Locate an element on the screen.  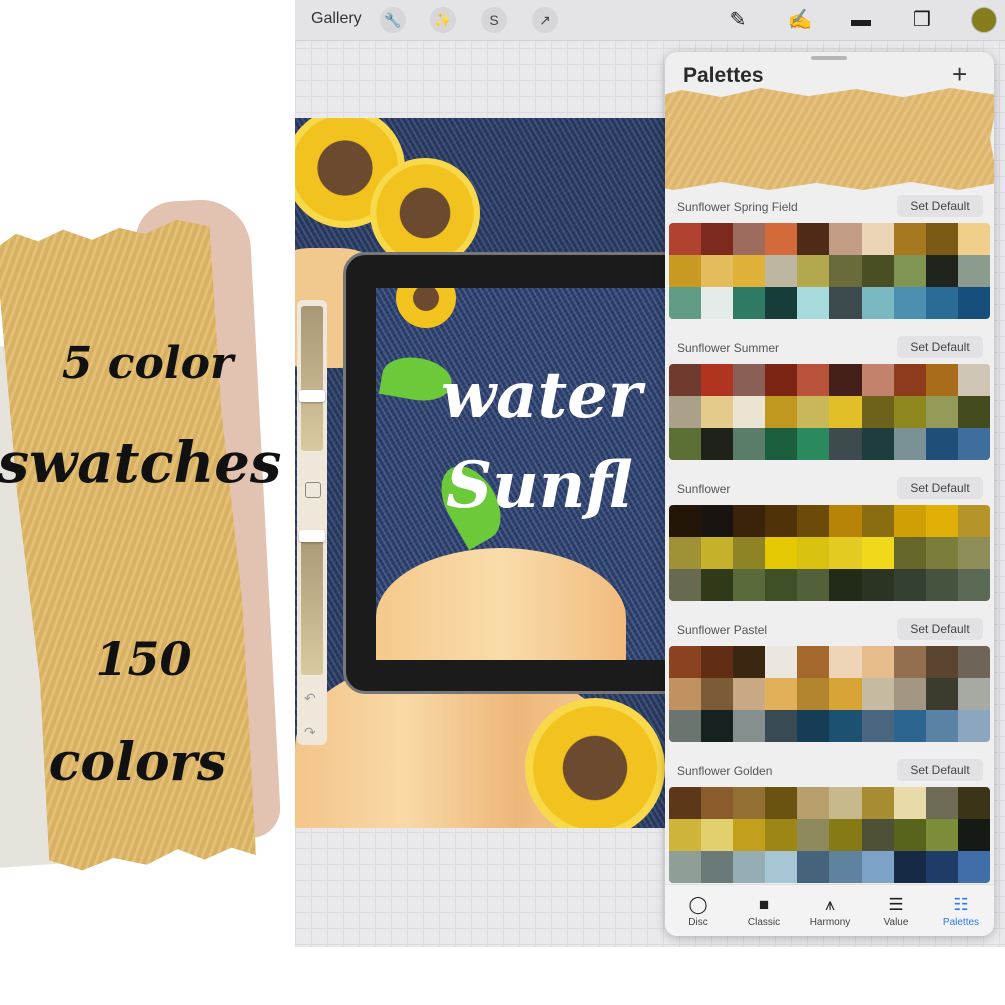
brush-size-slider is located at coordinates (312, 378).